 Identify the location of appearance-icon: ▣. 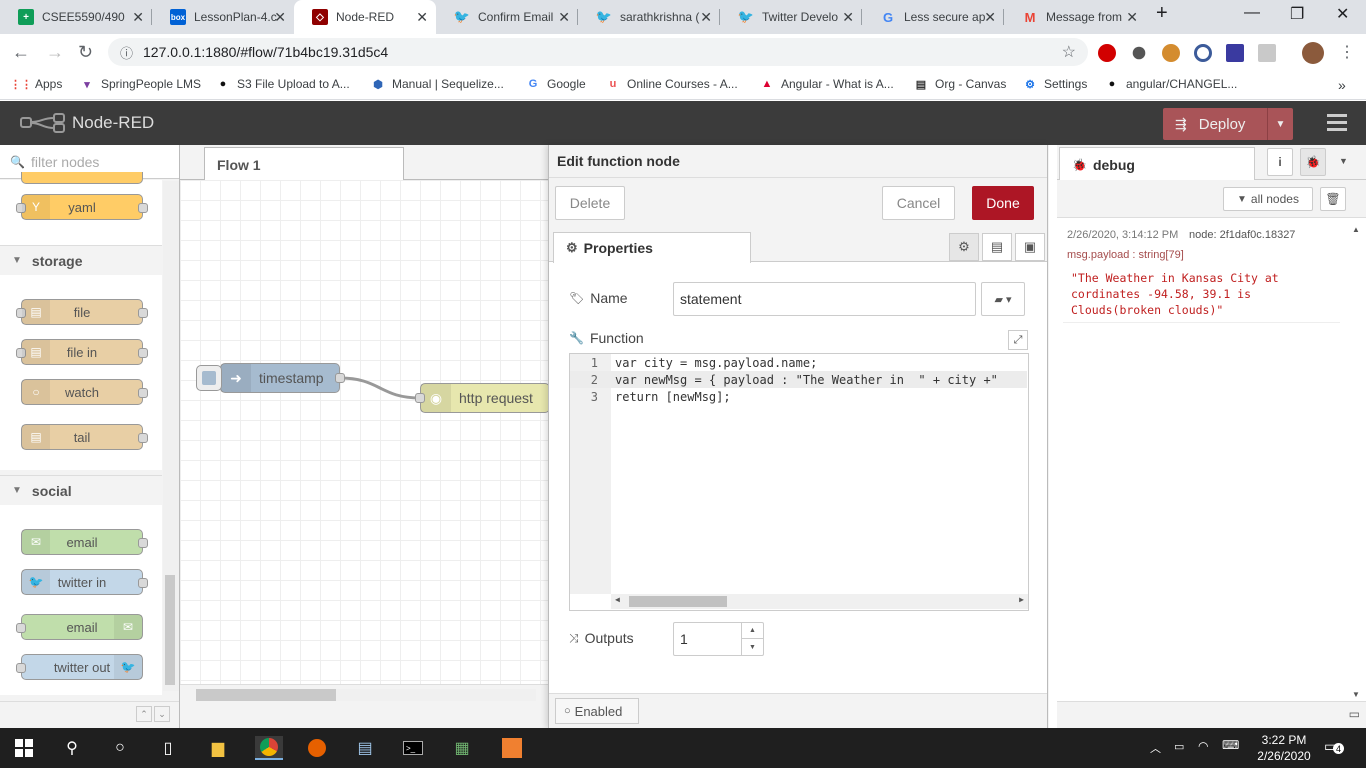
(1030, 247).